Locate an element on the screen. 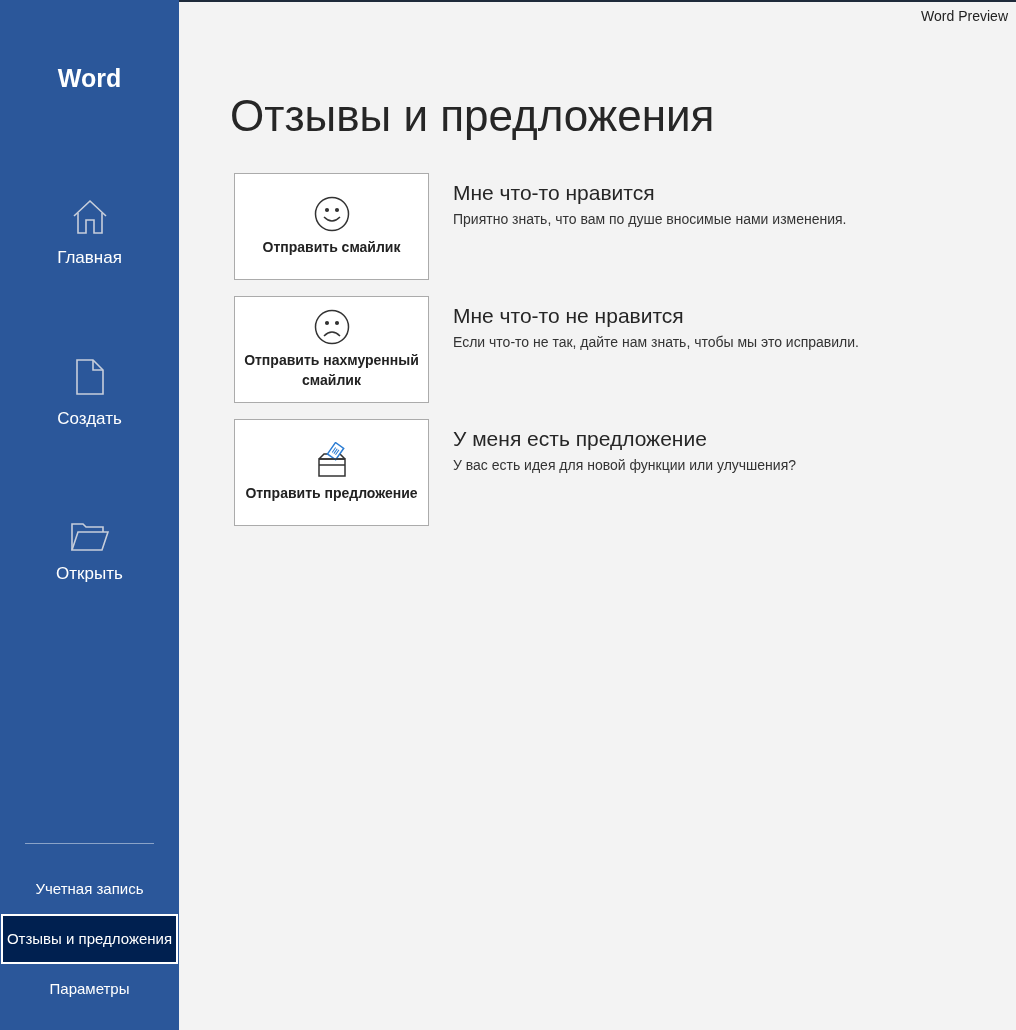  feedback-description: У вас есть идея для новой функции или улучшения? is located at coordinates (625, 465).